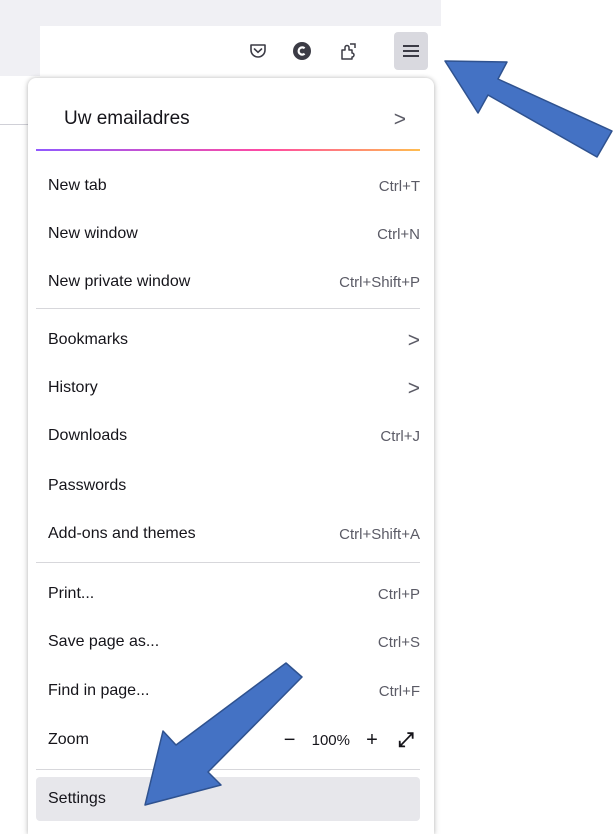 Image resolution: width=613 pixels, height=834 pixels. Describe the element at coordinates (228, 534) in the screenshot. I see `menu-item-add-ons-and-themes: Add-ons and themes Ctrl+Shift+A` at that location.